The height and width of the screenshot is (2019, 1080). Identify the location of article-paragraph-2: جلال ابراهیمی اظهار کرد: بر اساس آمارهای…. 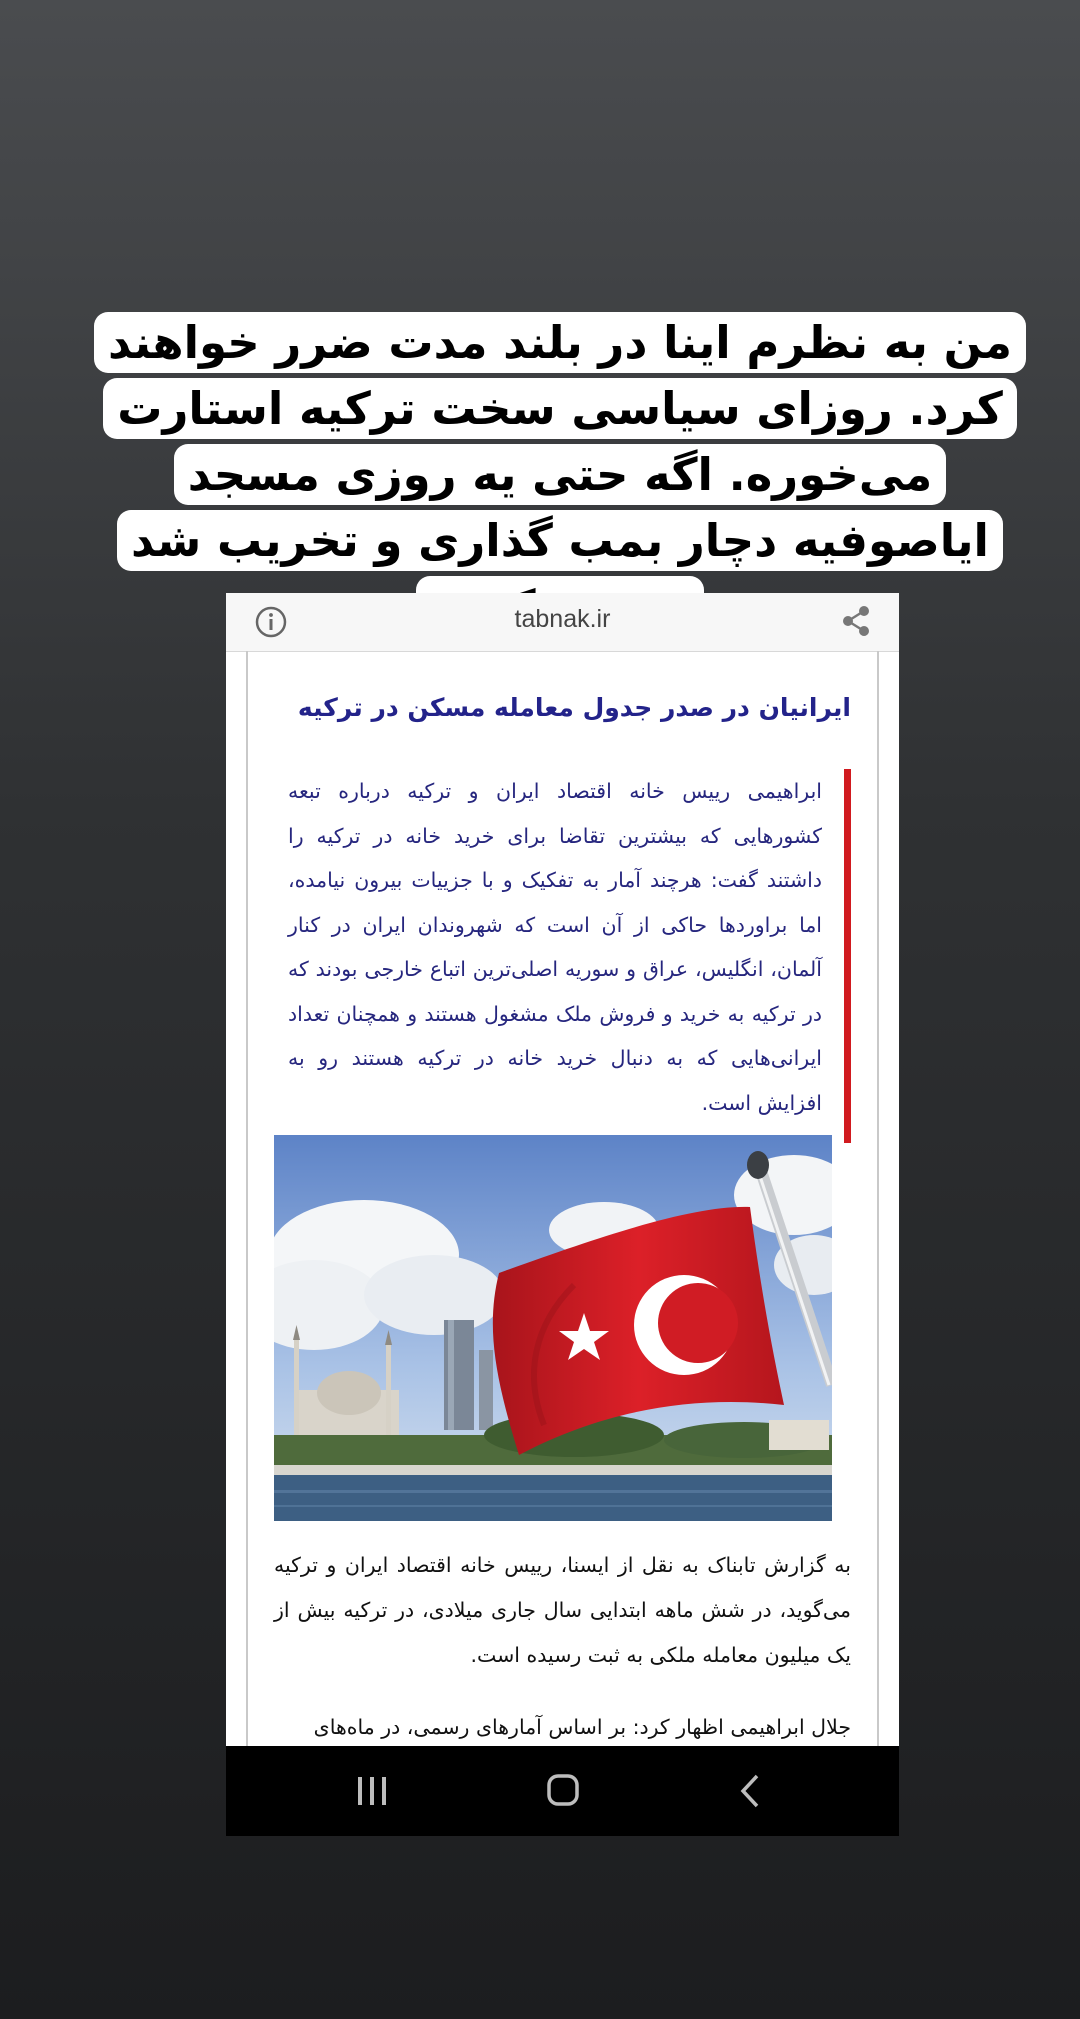
(582, 1727).